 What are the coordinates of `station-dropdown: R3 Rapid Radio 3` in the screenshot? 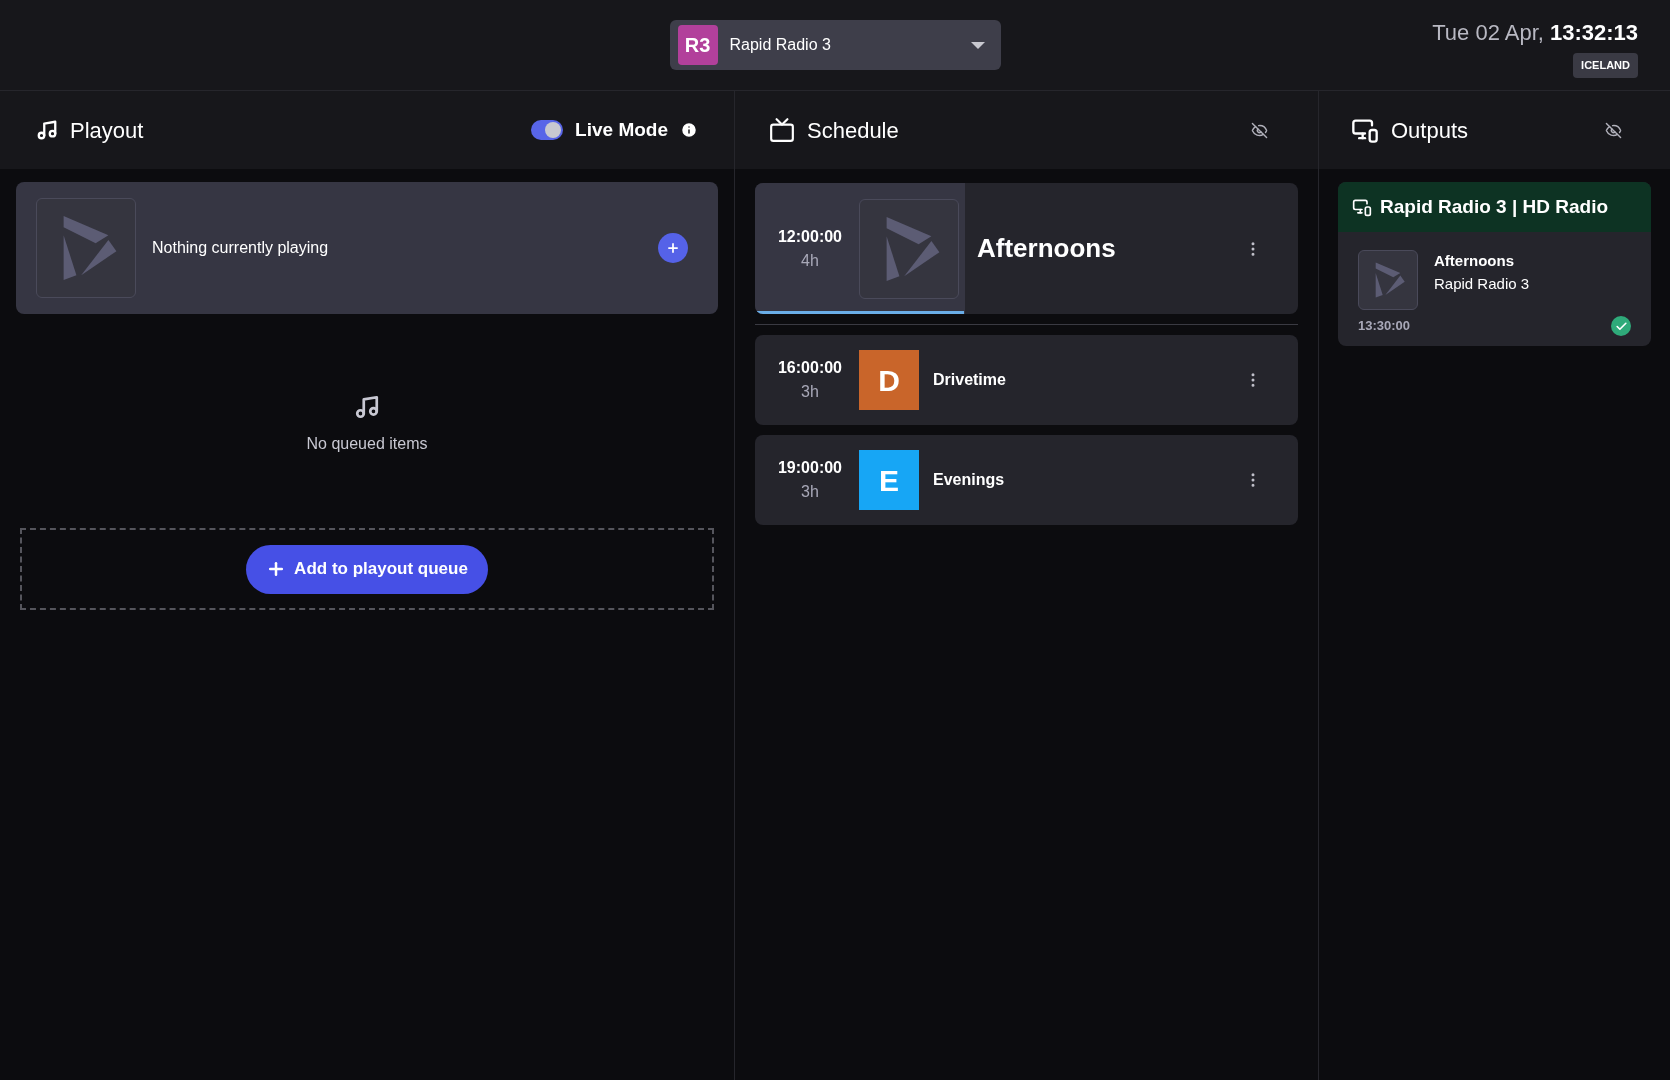 It's located at (835, 45).